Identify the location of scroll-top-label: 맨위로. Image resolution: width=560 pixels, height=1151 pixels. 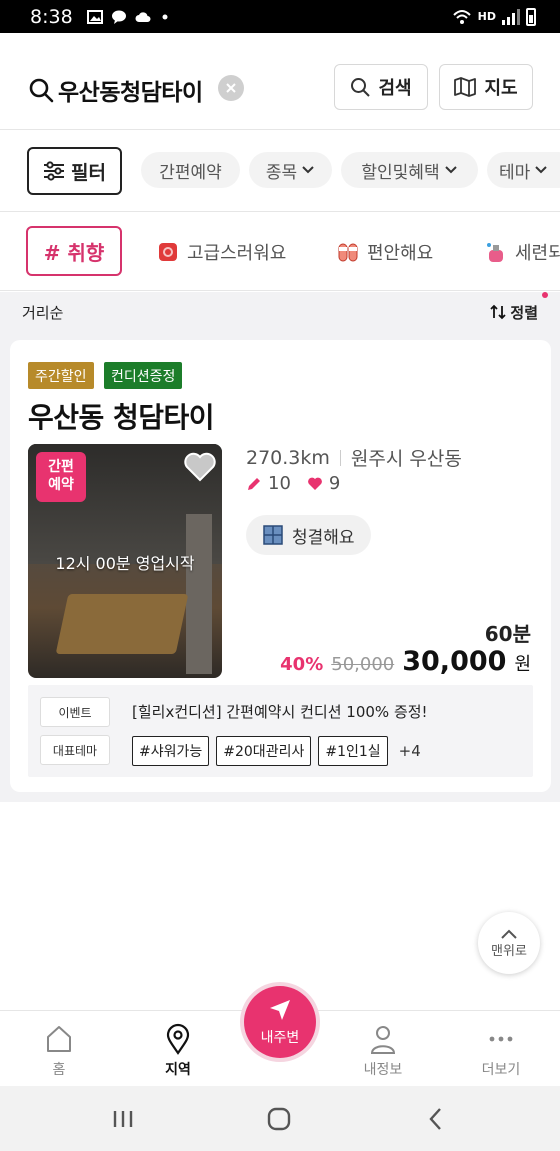
(509, 951).